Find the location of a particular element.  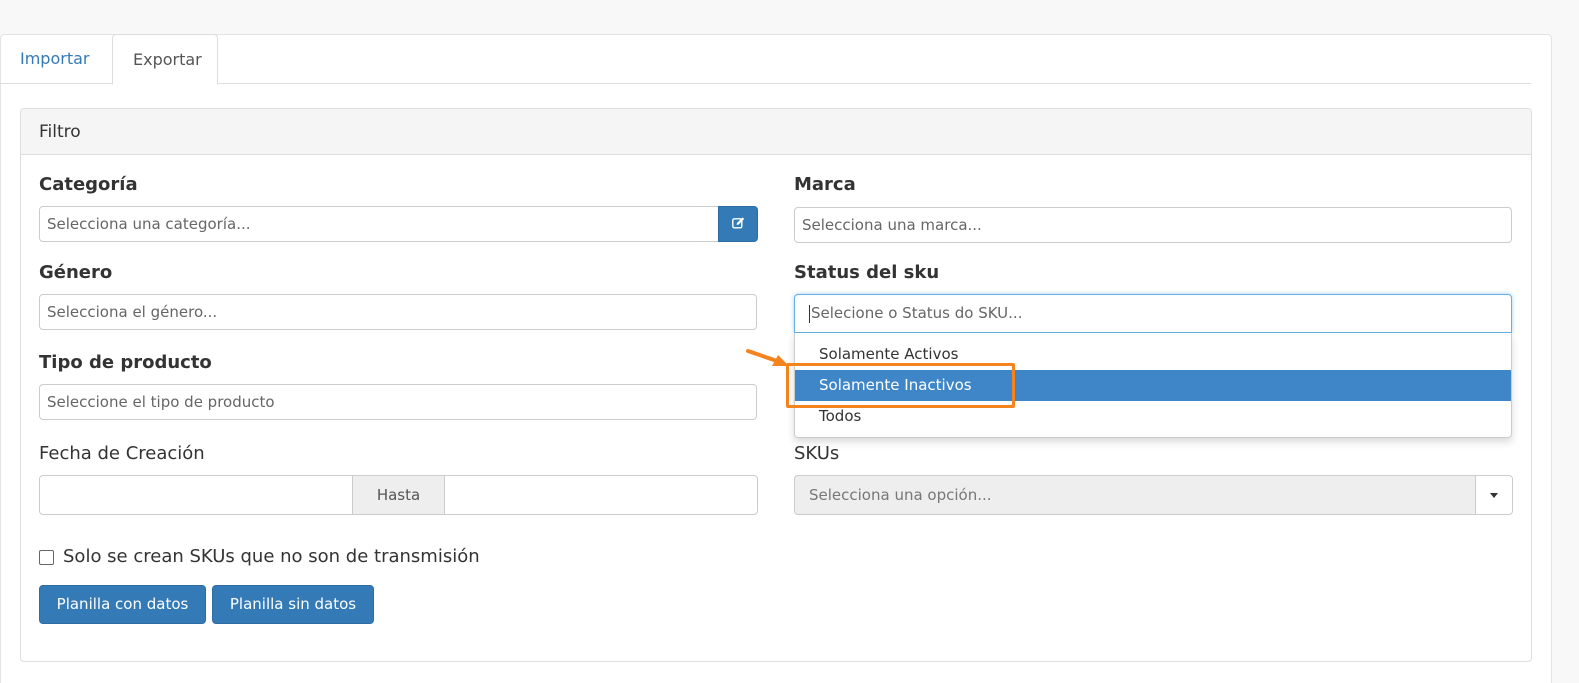

tab-importar: Importar is located at coordinates (56, 59).